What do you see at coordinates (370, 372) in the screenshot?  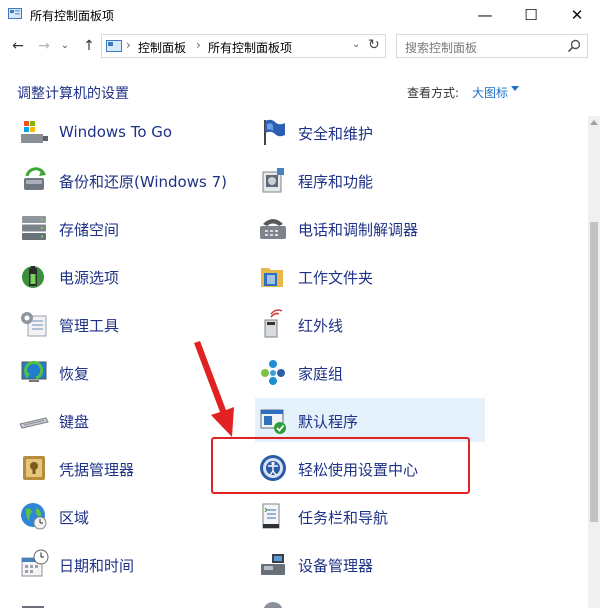 I see `item-homegroup: 家庭组` at bounding box center [370, 372].